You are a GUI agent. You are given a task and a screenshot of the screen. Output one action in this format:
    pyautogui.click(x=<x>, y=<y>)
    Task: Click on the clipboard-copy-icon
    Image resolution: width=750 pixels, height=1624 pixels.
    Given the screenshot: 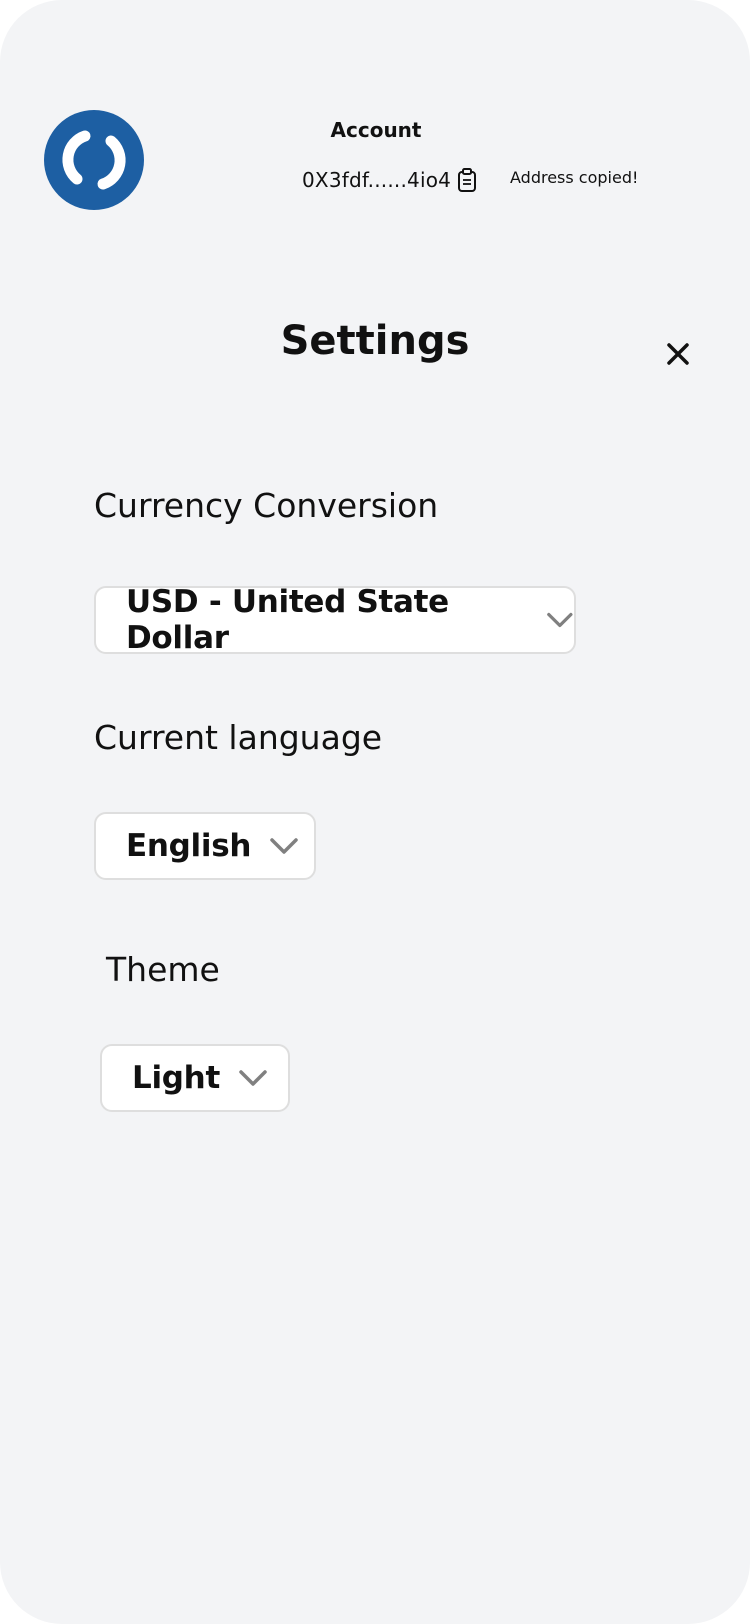 What is the action you would take?
    pyautogui.click(x=467, y=180)
    